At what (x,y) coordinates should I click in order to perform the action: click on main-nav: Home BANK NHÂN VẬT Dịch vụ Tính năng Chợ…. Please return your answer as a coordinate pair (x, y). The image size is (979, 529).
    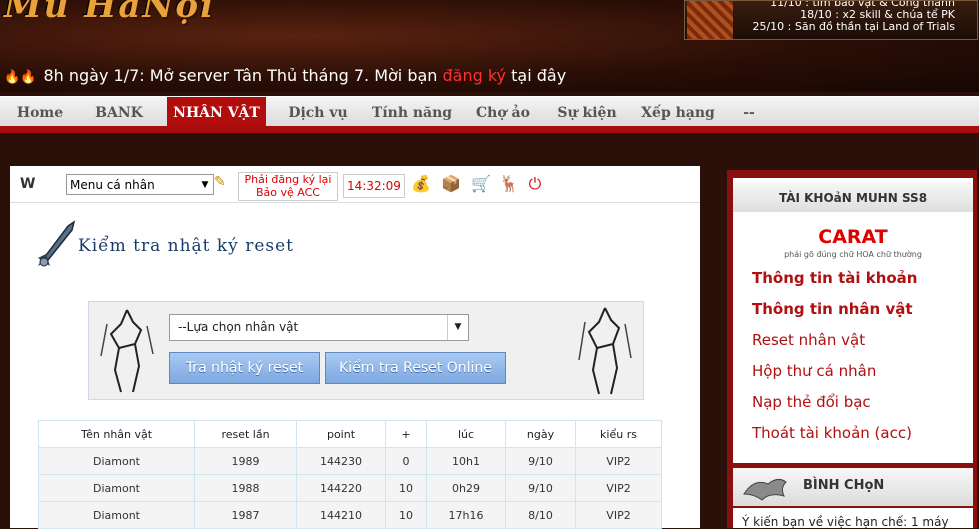
    Looking at the image, I should click on (489, 114).